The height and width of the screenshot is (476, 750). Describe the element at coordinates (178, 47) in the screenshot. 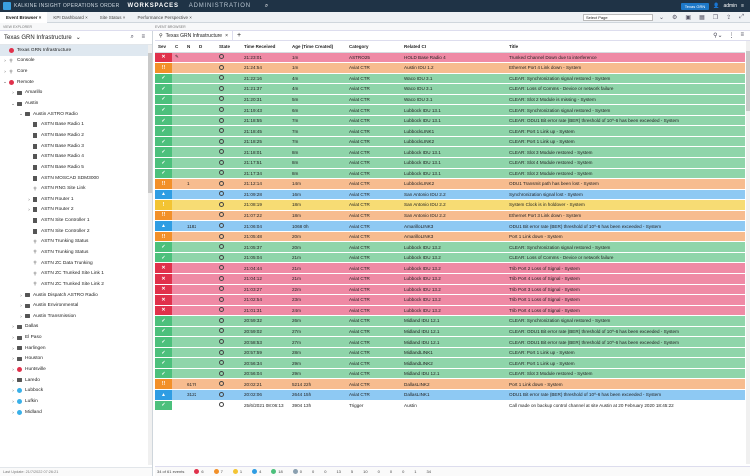

I see `column-header: C` at that location.